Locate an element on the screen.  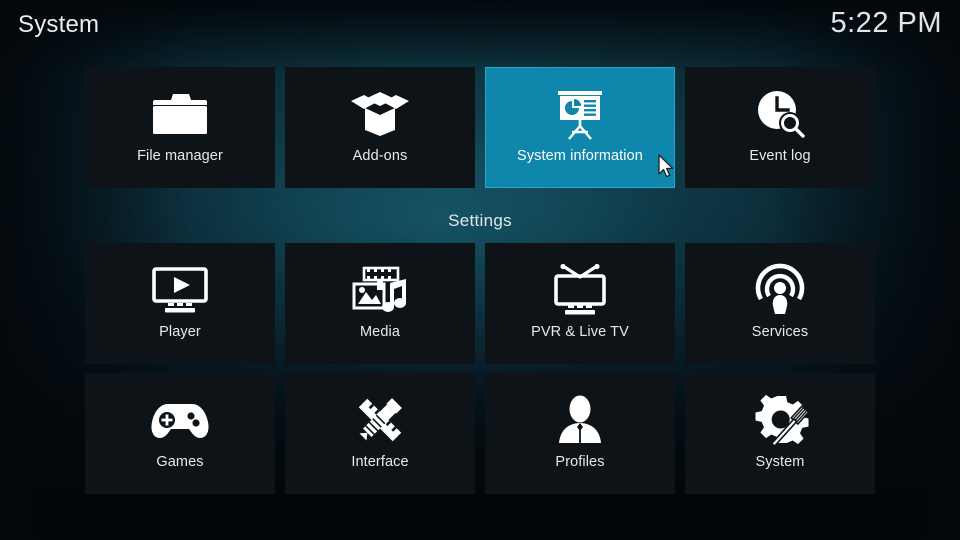
tile-label: System is located at coordinates (780, 462).